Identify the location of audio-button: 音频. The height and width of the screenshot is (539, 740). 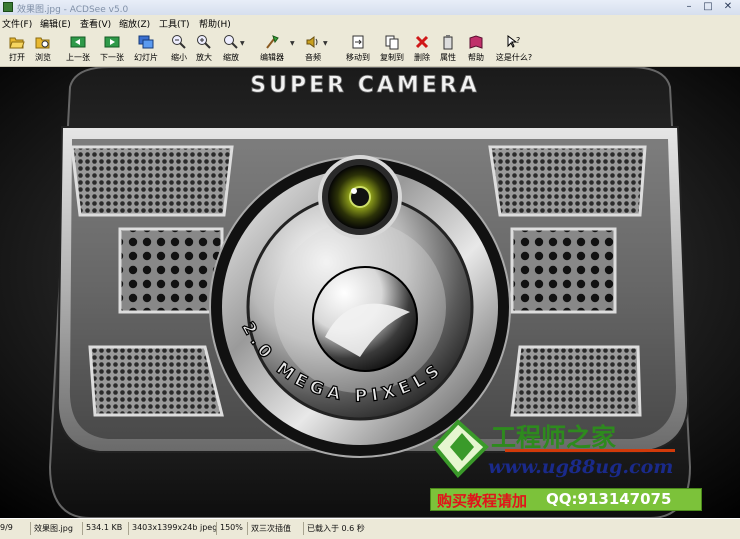
(313, 48).